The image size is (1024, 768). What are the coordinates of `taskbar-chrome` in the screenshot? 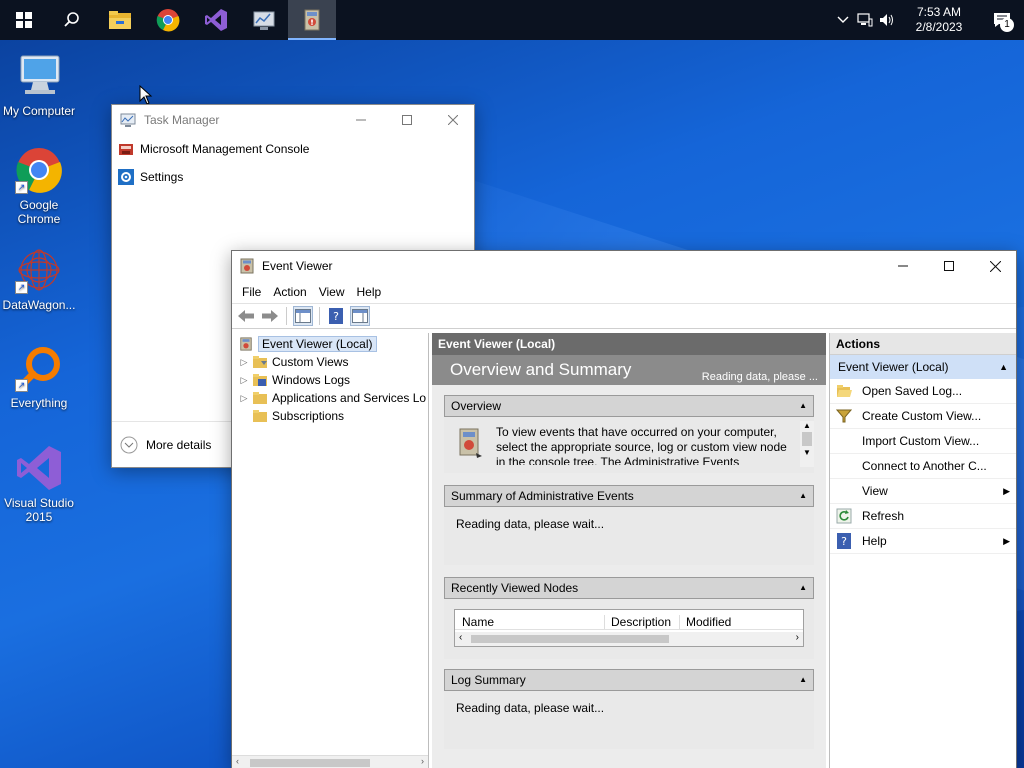 It's located at (168, 20).